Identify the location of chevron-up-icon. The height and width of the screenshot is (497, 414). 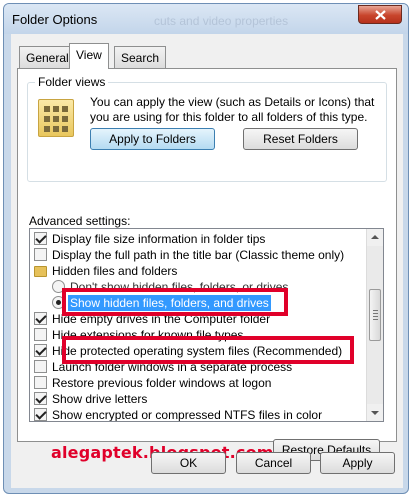
(375, 237).